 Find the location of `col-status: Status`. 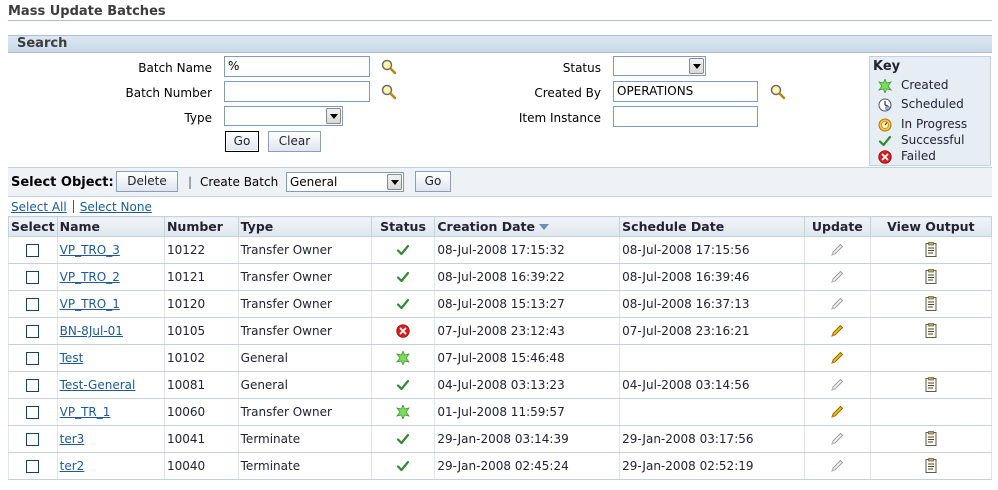

col-status: Status is located at coordinates (403, 226).